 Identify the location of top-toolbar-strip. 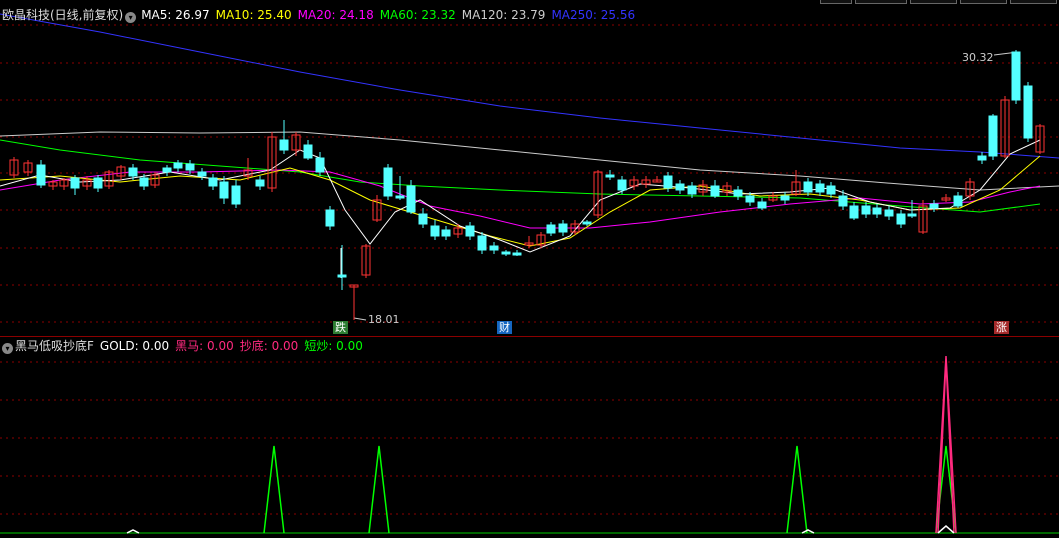
(529, 2).